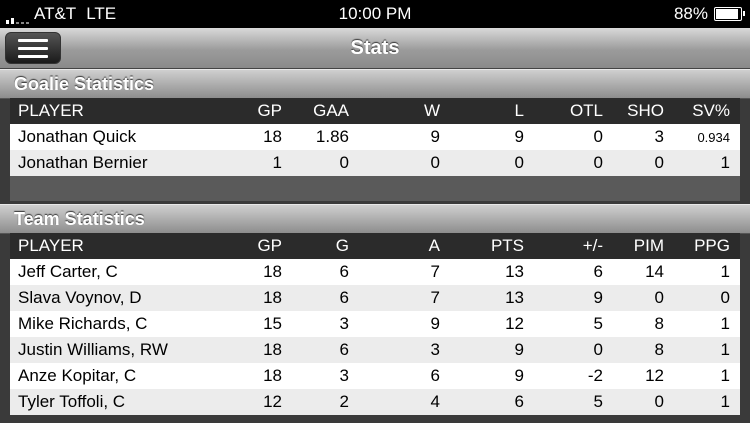  Describe the element at coordinates (519, 110) in the screenshot. I see `stat-cell: L` at that location.